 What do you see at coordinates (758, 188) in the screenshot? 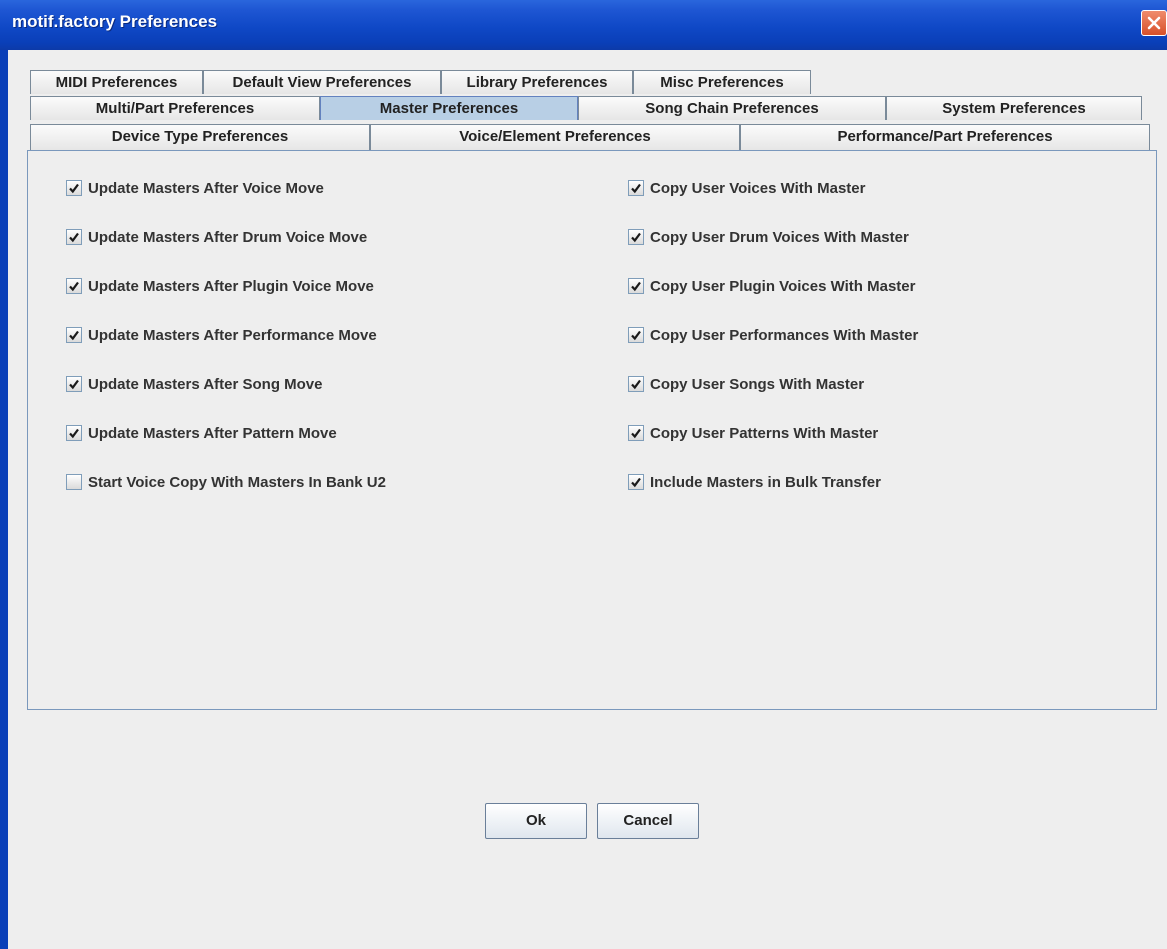
I see `checkbox-label: Copy User Voices With Master` at bounding box center [758, 188].